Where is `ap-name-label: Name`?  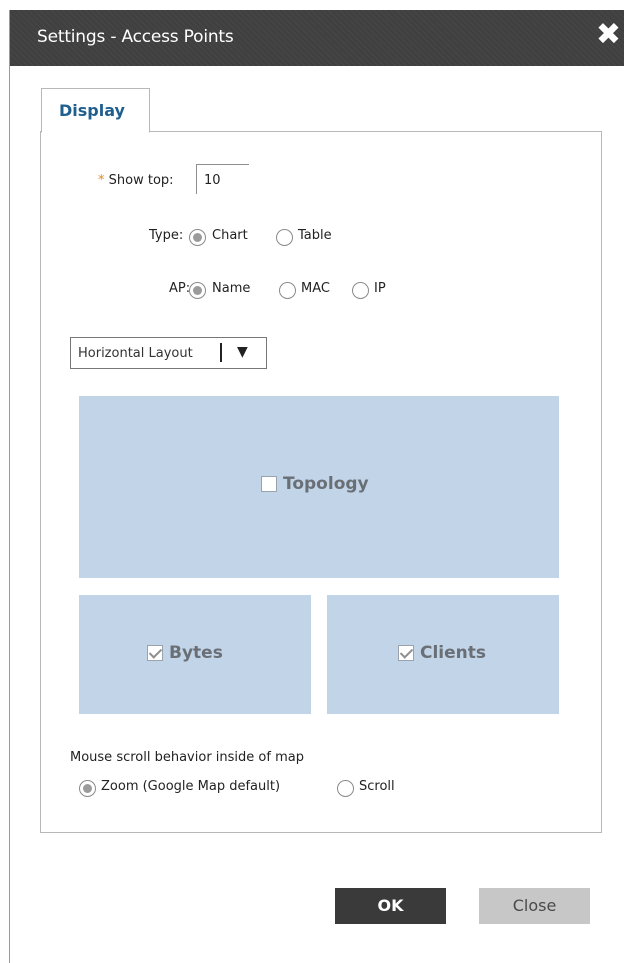 ap-name-label: Name is located at coordinates (231, 288).